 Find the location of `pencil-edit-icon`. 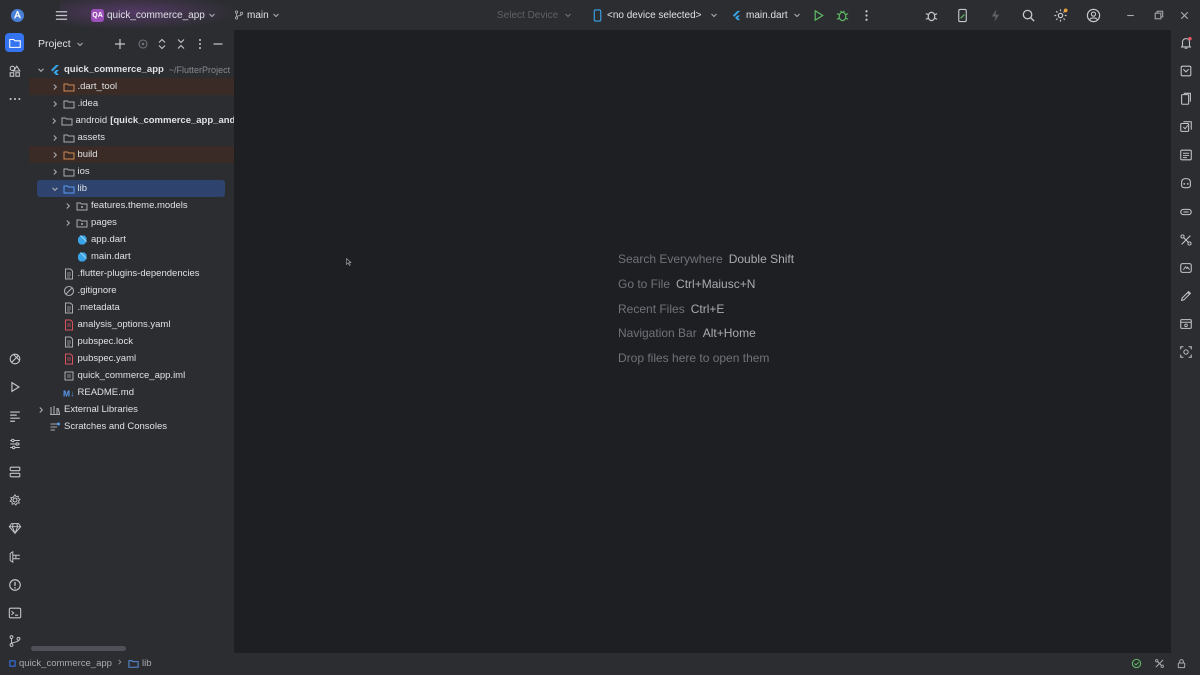

pencil-edit-icon is located at coordinates (1185, 295).